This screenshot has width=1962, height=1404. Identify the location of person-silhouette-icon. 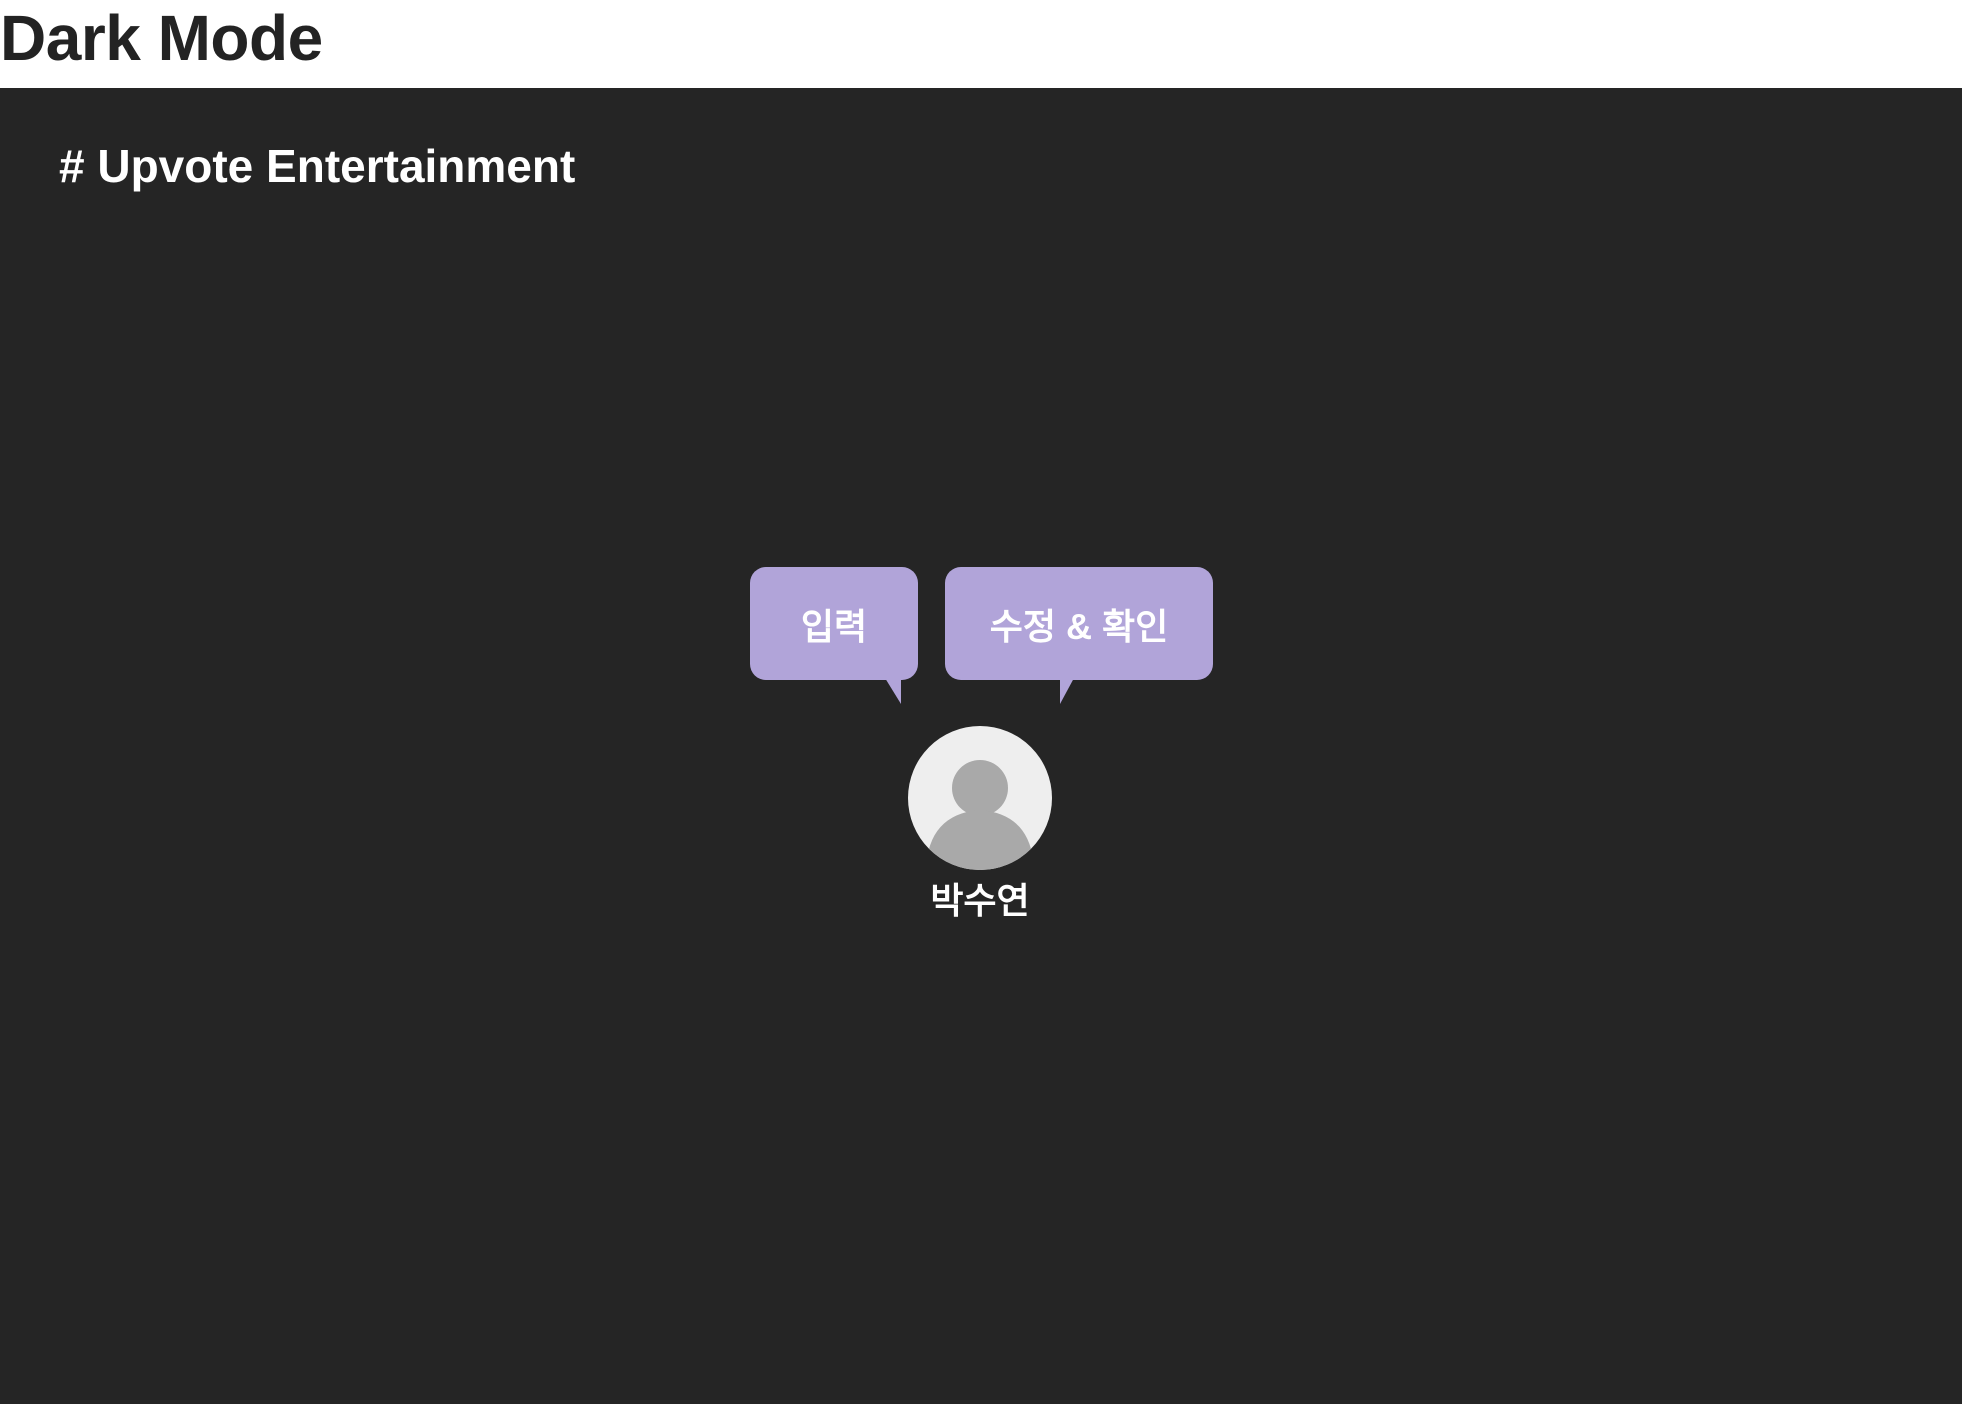
(980, 815).